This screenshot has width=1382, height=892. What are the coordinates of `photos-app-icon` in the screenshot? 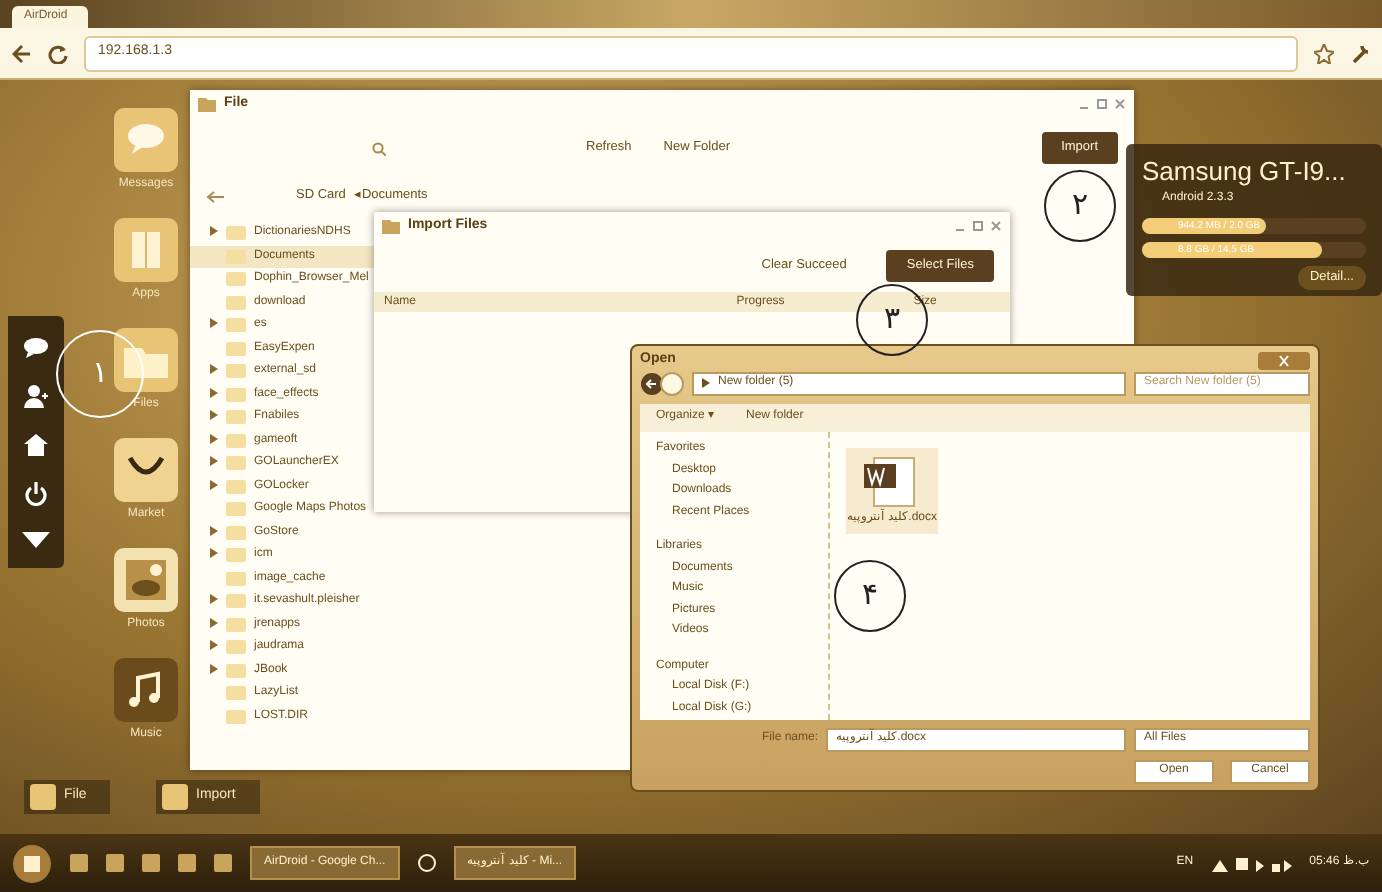 It's located at (146, 580).